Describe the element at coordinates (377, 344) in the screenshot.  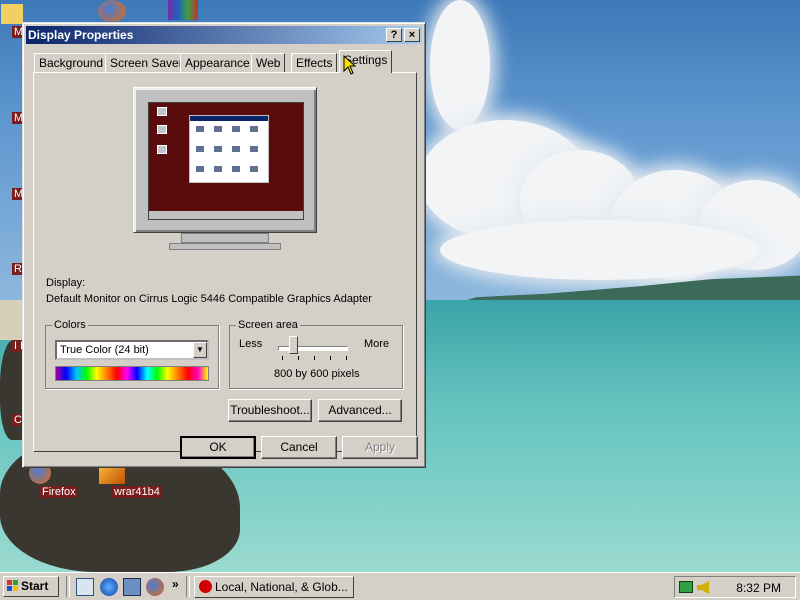
I see `more-label: More` at that location.